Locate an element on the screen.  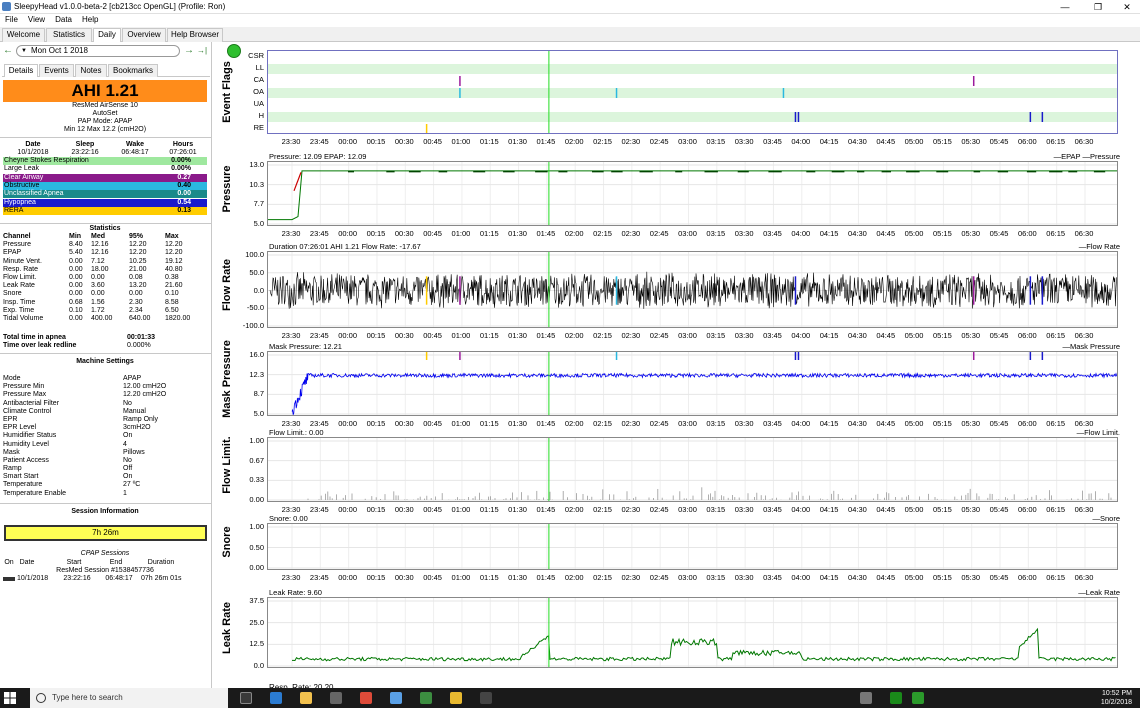
store-icon is located at coordinates (336, 698).